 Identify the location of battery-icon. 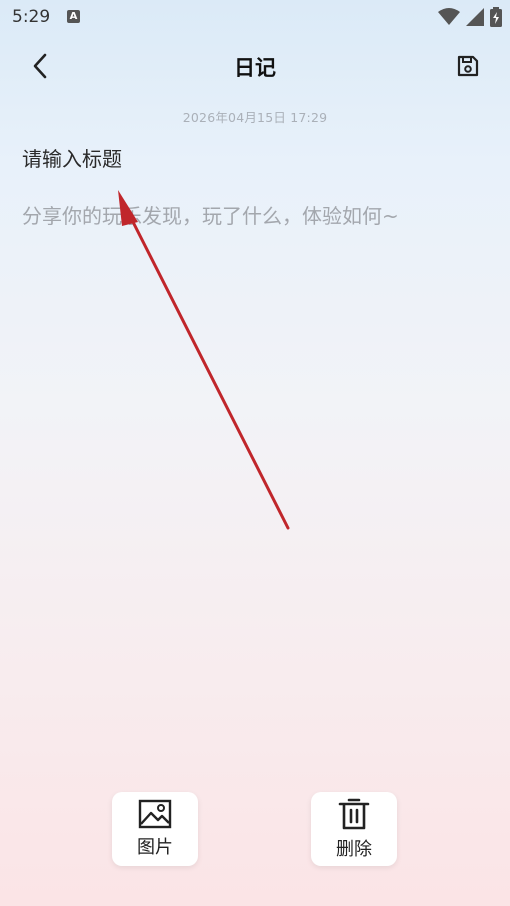
(496, 17).